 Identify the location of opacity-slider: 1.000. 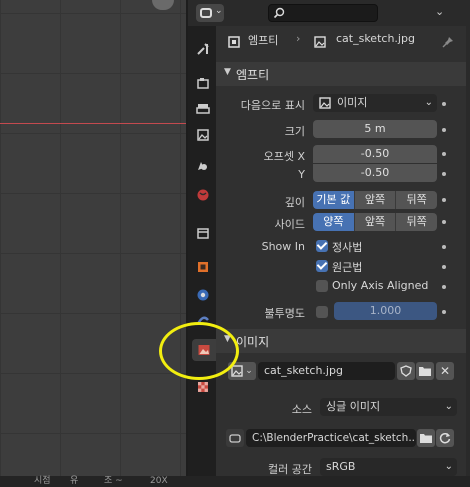
(385, 311).